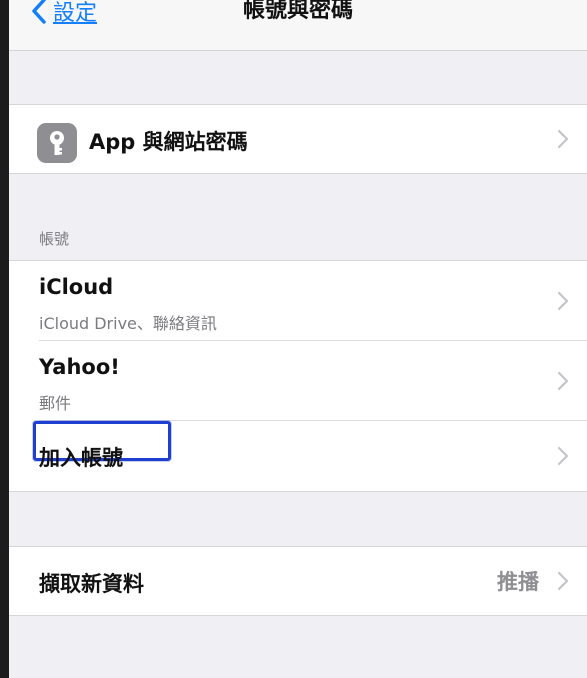 The image size is (587, 678). What do you see at coordinates (297, 11) in the screenshot?
I see `page-title: 帳號與密碼` at bounding box center [297, 11].